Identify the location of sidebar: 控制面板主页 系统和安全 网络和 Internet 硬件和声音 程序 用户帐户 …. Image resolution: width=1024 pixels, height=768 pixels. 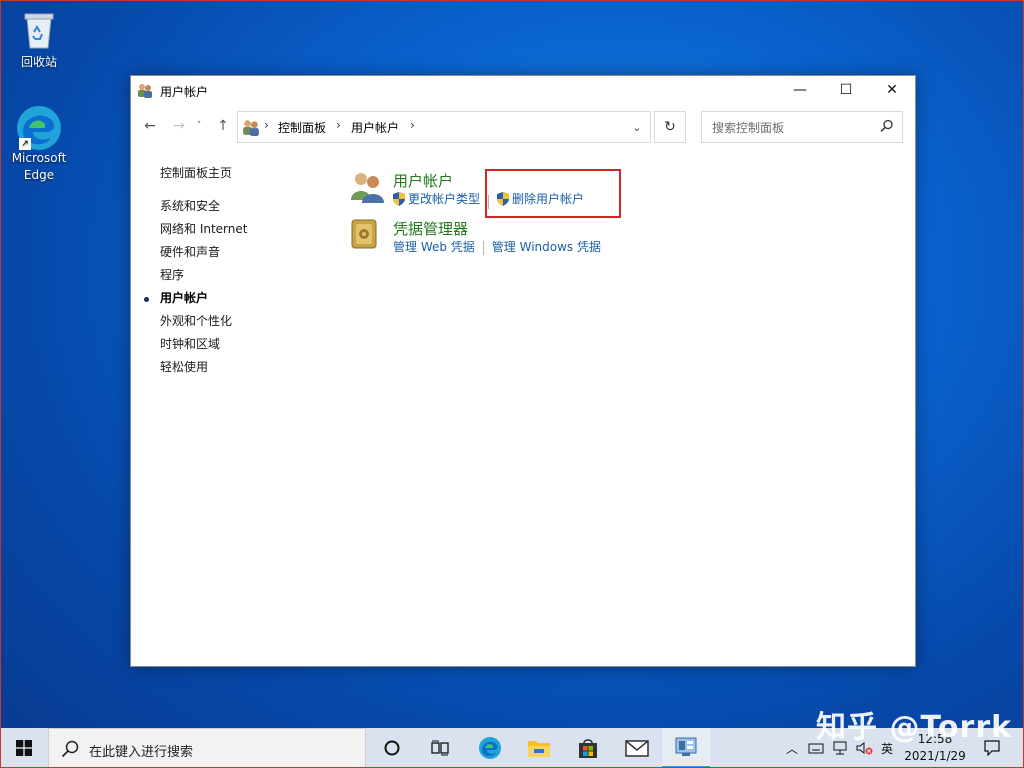
(195, 270).